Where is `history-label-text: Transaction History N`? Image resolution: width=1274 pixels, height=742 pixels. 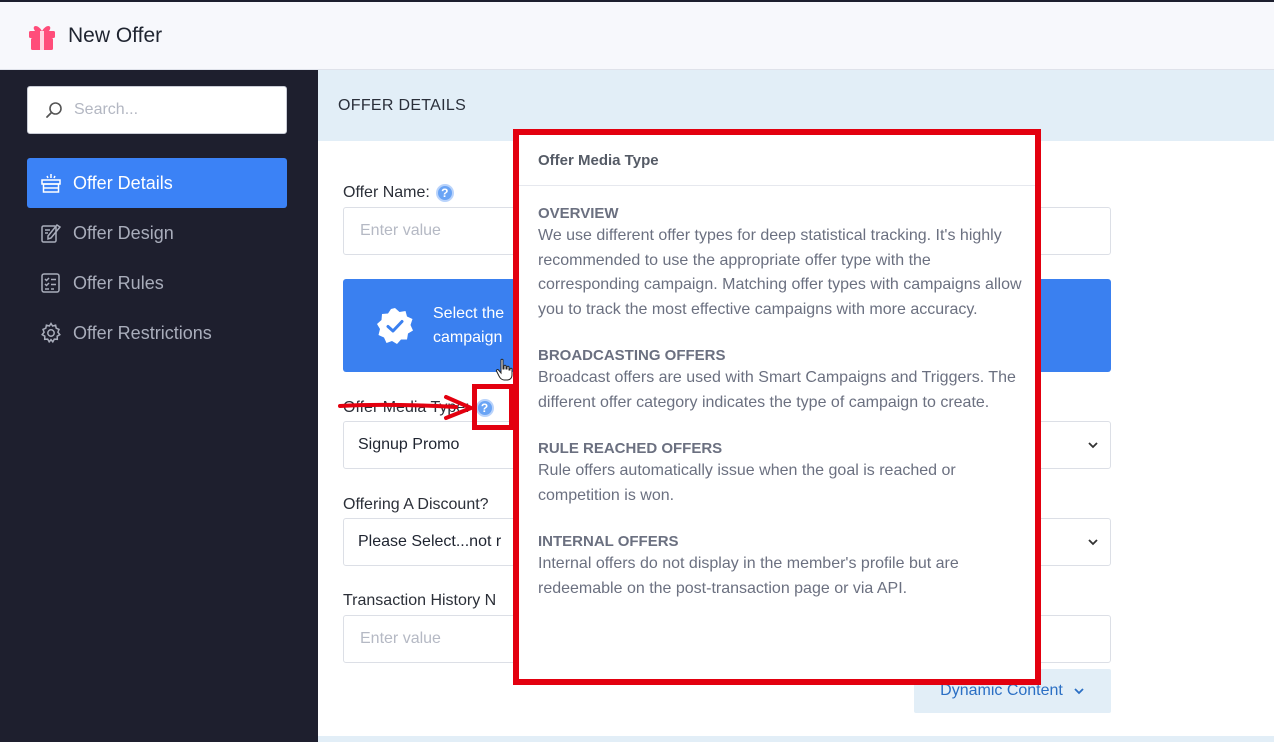 history-label-text: Transaction History N is located at coordinates (420, 600).